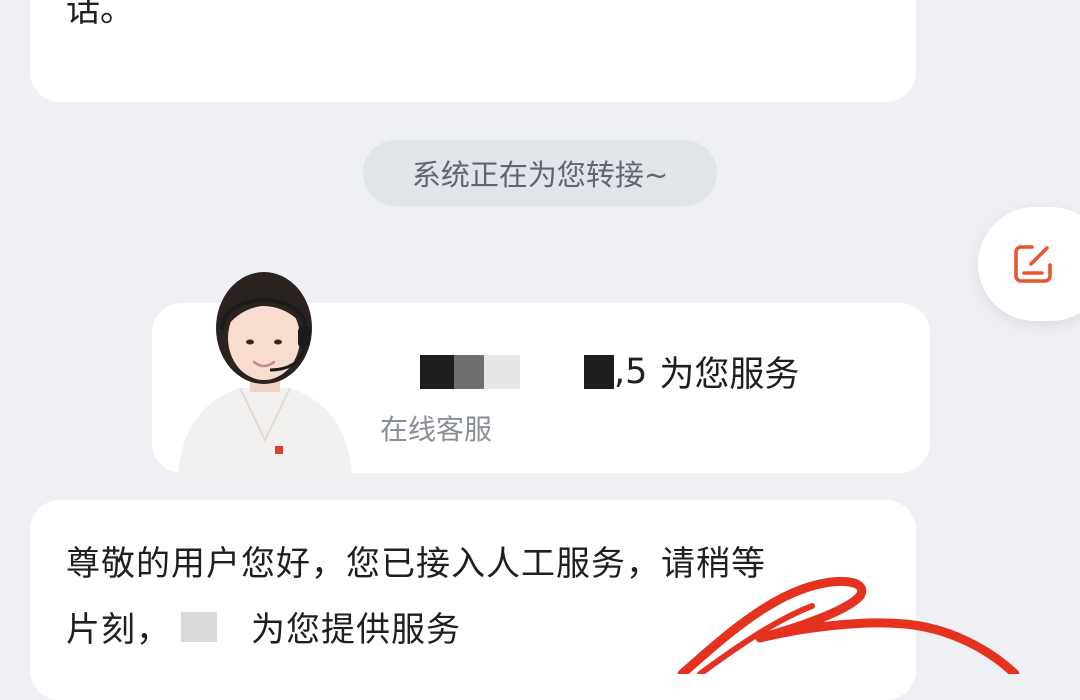  What do you see at coordinates (436, 429) in the screenshot?
I see `agent-role-label: 在线客服` at bounding box center [436, 429].